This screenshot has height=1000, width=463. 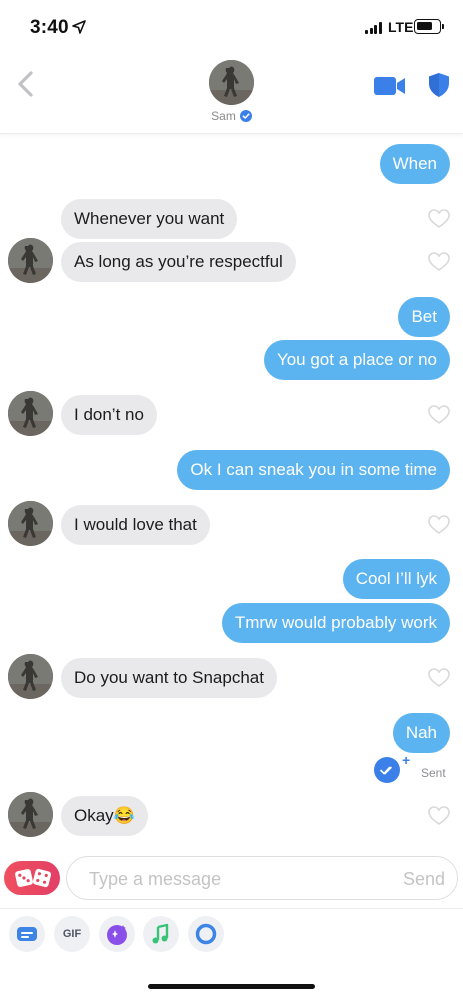 What do you see at coordinates (356, 360) in the screenshot?
I see `message-outgoing: You got a place or no` at bounding box center [356, 360].